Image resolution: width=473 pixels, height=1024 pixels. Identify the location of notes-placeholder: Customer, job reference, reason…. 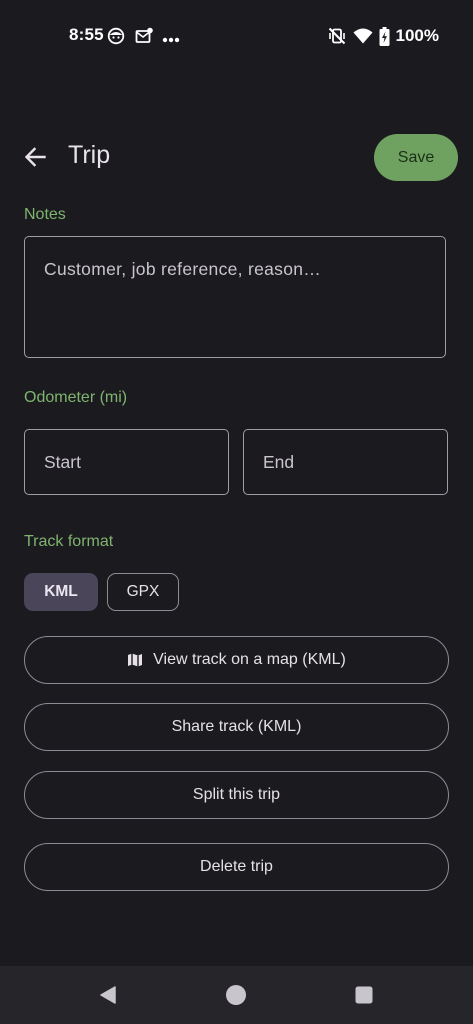
(183, 269).